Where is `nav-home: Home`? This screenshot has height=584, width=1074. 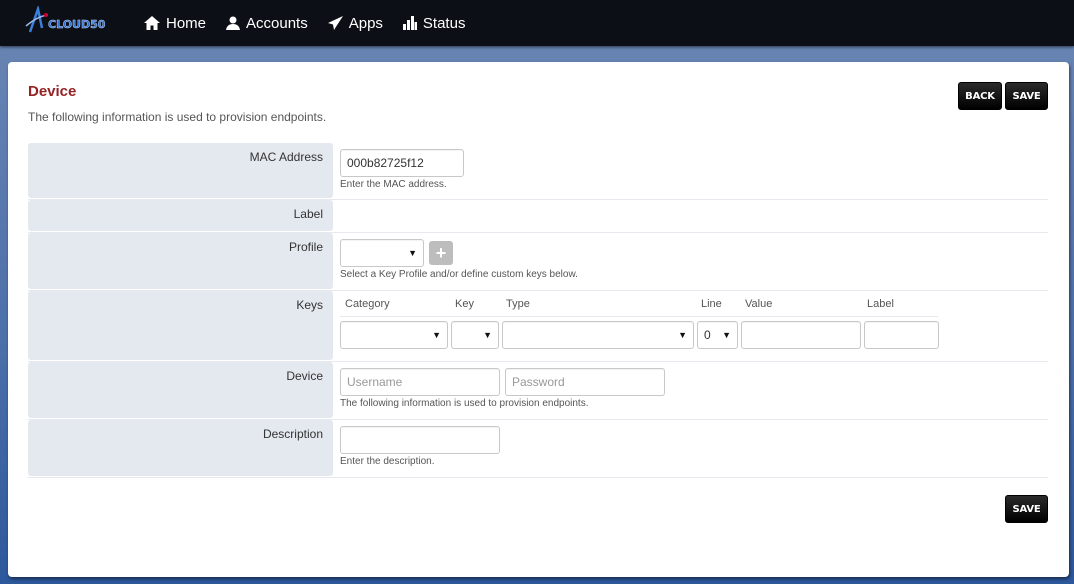
nav-home: Home is located at coordinates (175, 23).